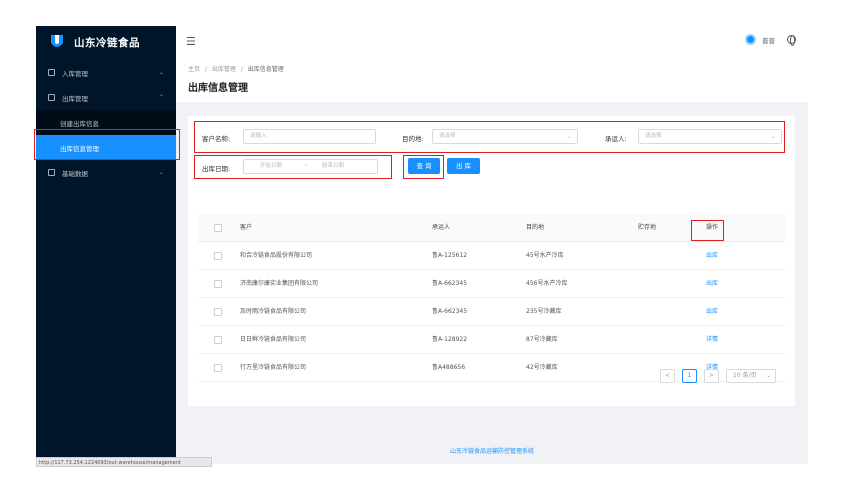 The width and height of the screenshot is (846, 478). Describe the element at coordinates (79, 123) in the screenshot. I see `sidebar-item-label: 创建出库信息` at that location.